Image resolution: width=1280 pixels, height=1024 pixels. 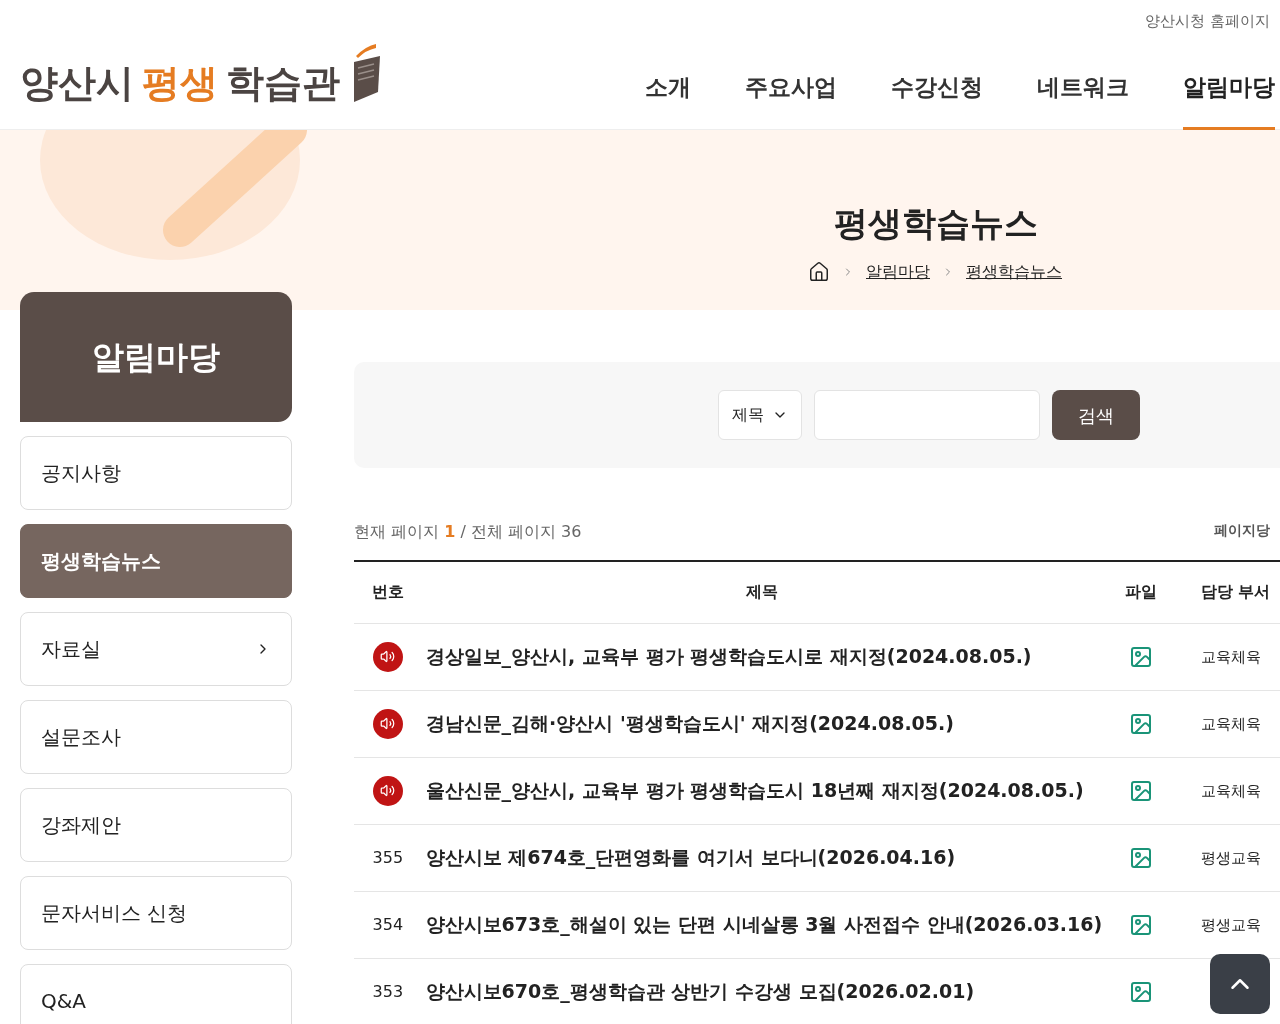 I want to click on search-input, so click(x=927, y=415).